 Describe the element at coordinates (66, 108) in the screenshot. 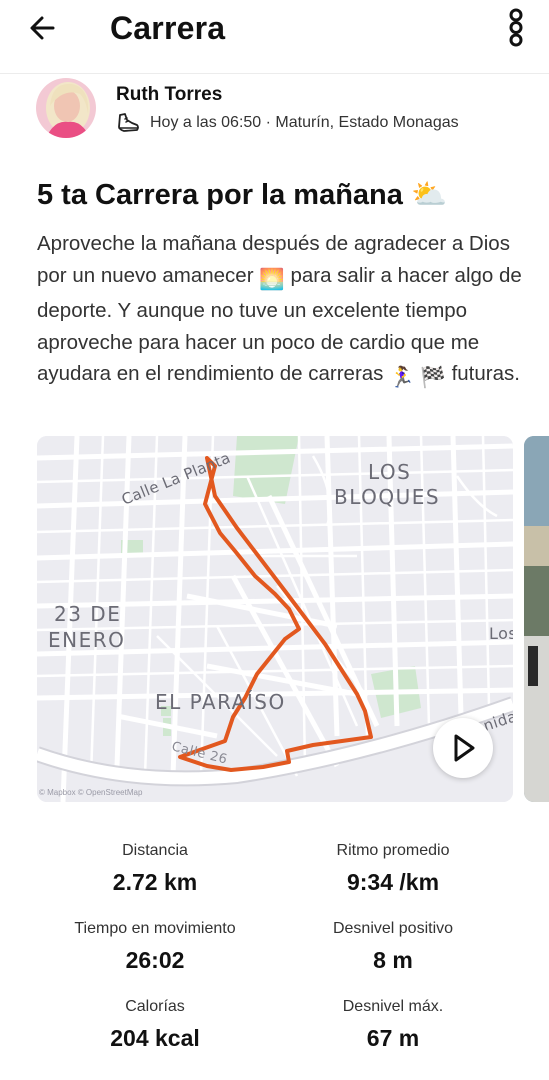

I see `avatar` at that location.